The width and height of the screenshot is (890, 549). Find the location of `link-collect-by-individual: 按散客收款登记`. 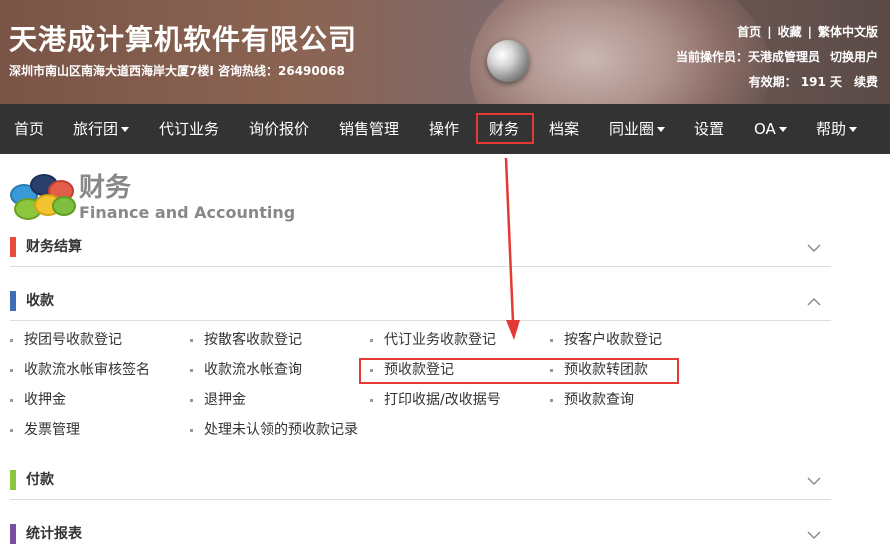

link-collect-by-individual: 按散客收款登记 is located at coordinates (246, 340).